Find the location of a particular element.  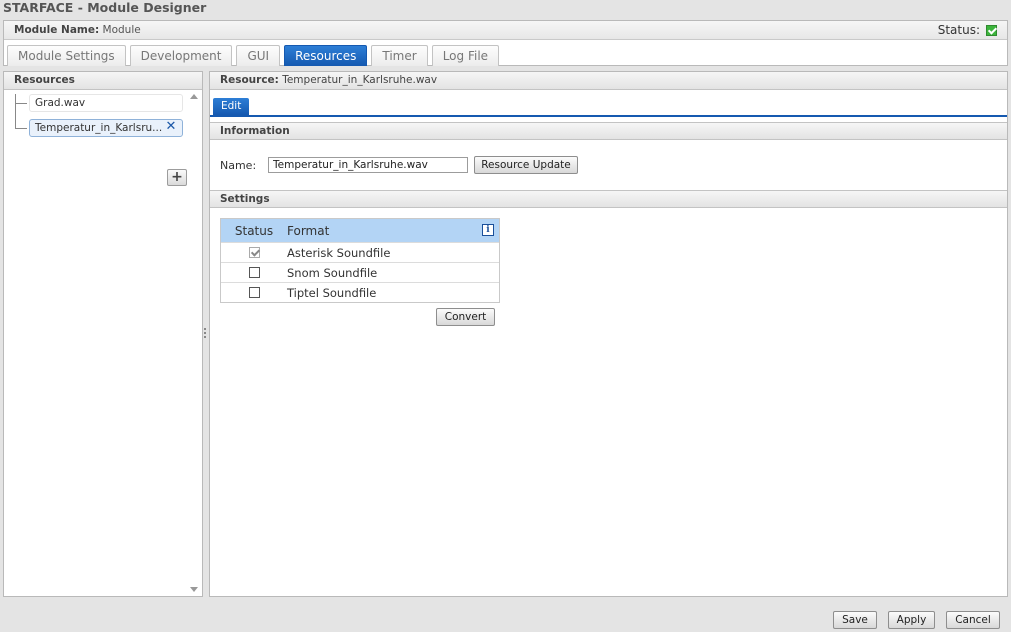

cancel-button: Cancel is located at coordinates (973, 620).